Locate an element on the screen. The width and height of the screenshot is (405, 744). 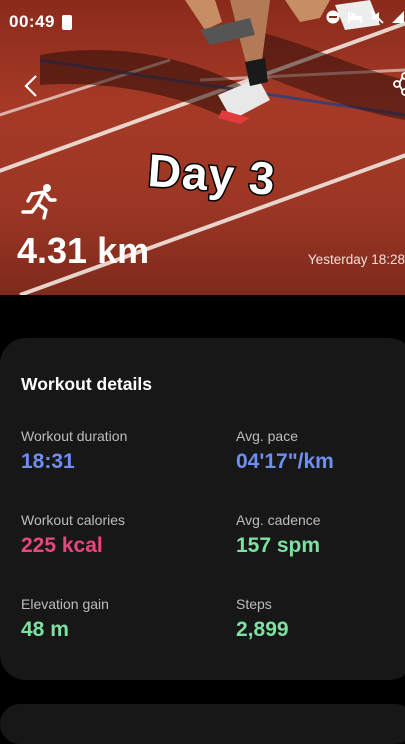
metric-label: Elevation gain is located at coordinates (65, 604).